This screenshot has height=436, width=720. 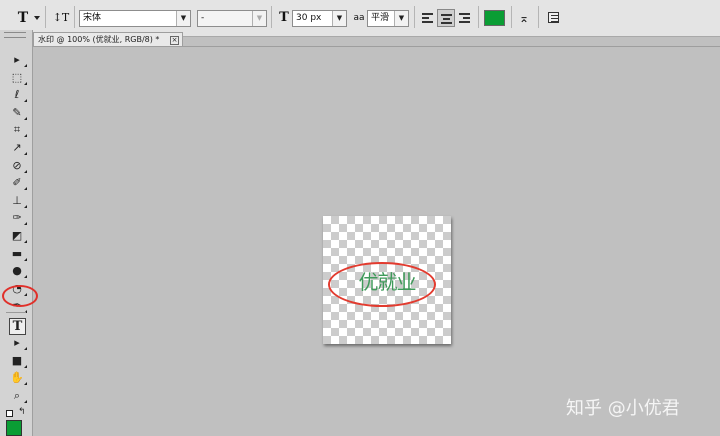 I want to click on document-tab: 水印 @ 100% (优就业, RGB/8) * ×, so click(x=108, y=39).